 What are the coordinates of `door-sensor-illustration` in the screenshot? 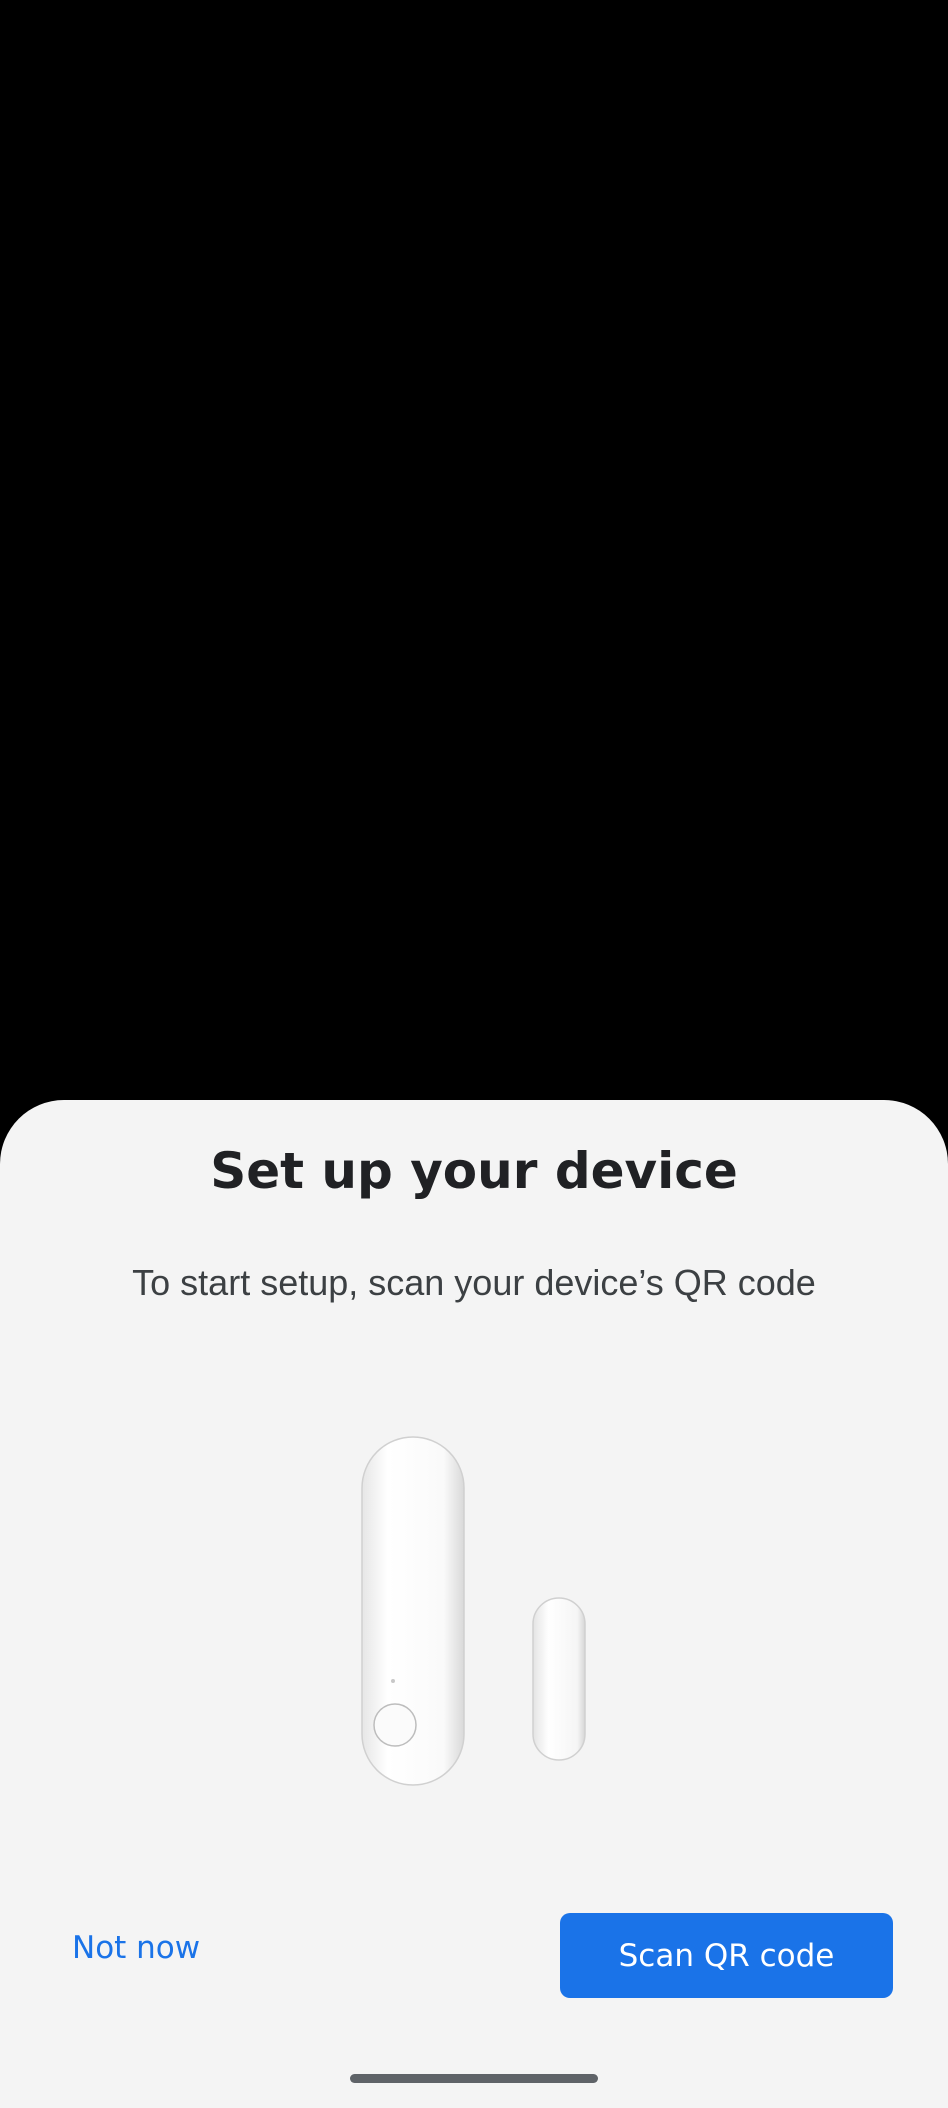 It's located at (473, 1611).